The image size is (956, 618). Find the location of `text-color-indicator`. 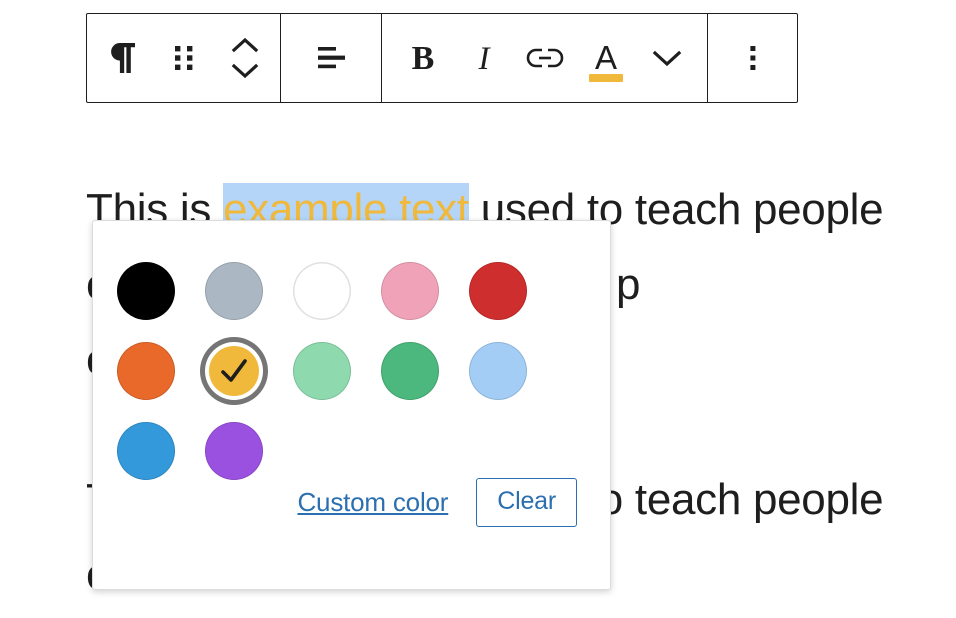

text-color-indicator is located at coordinates (605, 78).